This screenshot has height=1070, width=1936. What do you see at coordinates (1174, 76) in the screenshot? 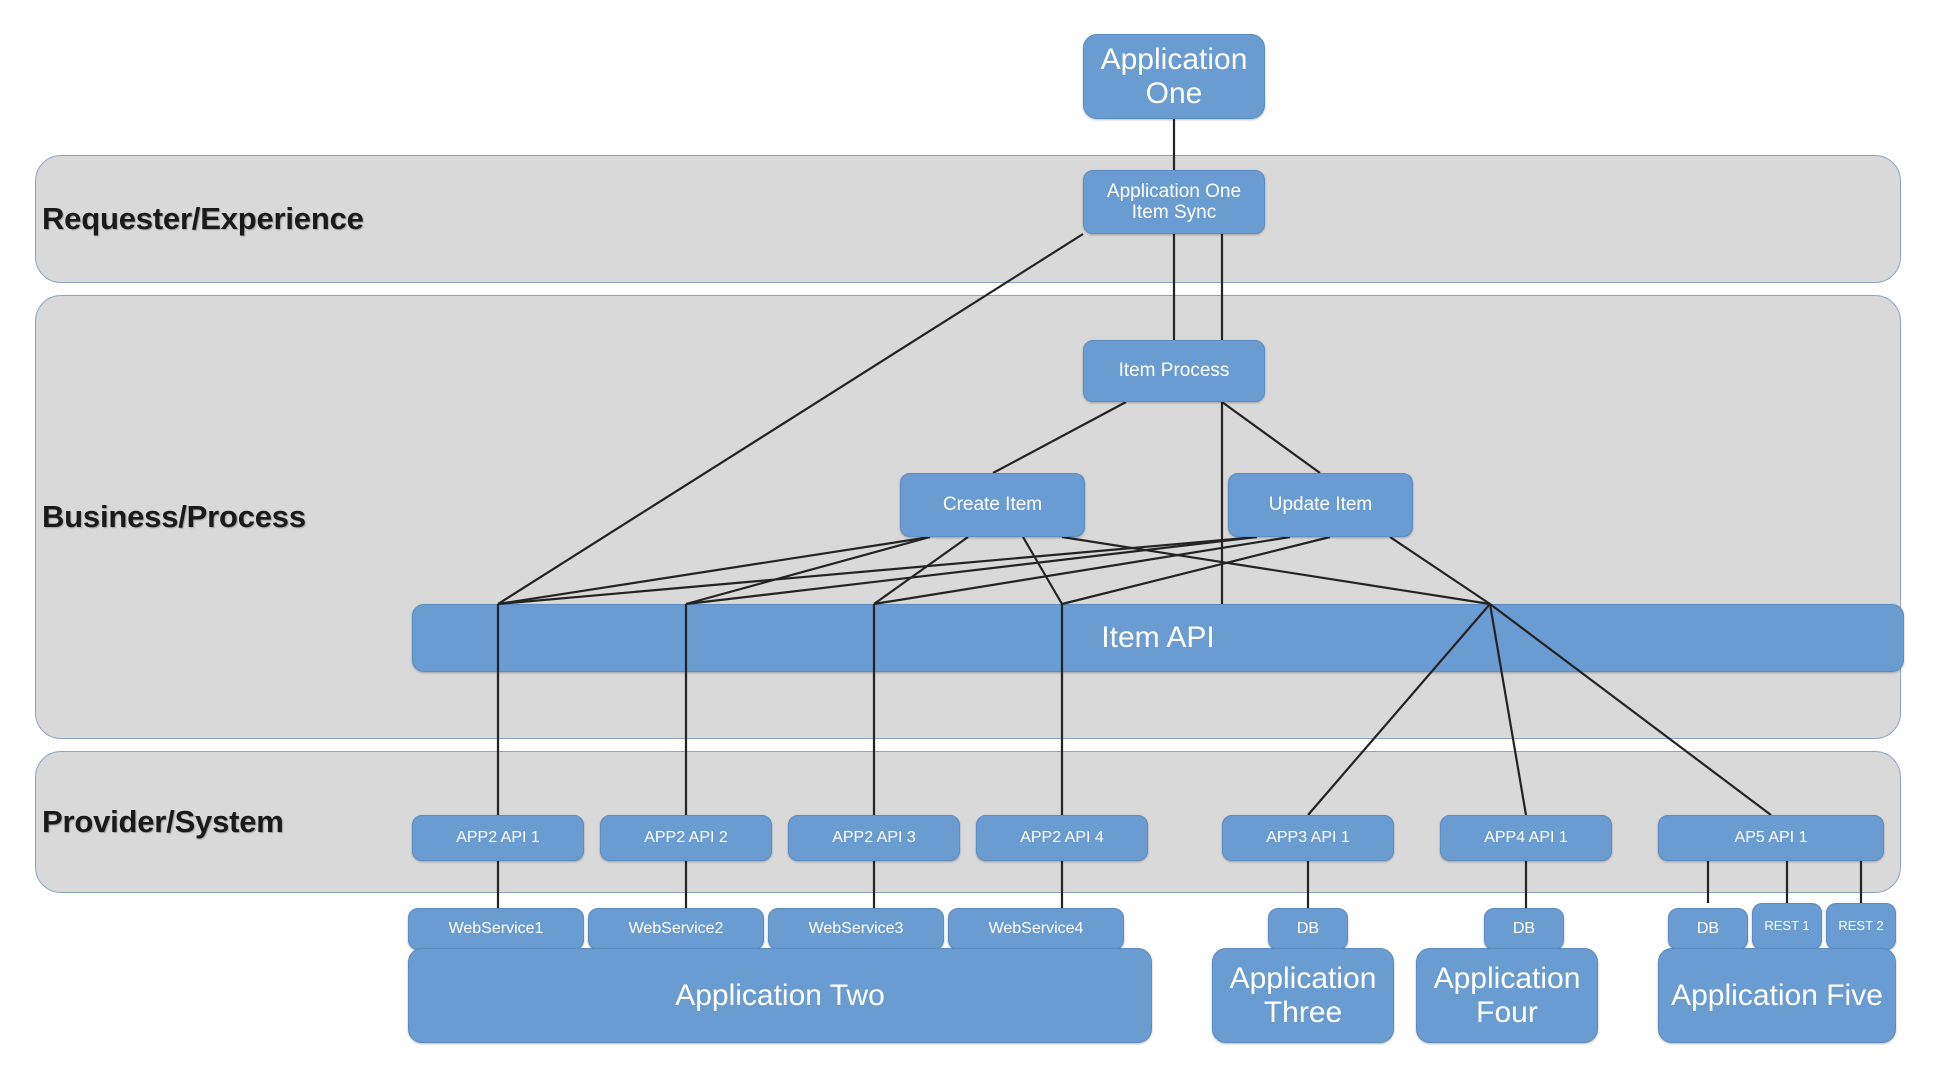
I see `node-app_one: Application One` at bounding box center [1174, 76].